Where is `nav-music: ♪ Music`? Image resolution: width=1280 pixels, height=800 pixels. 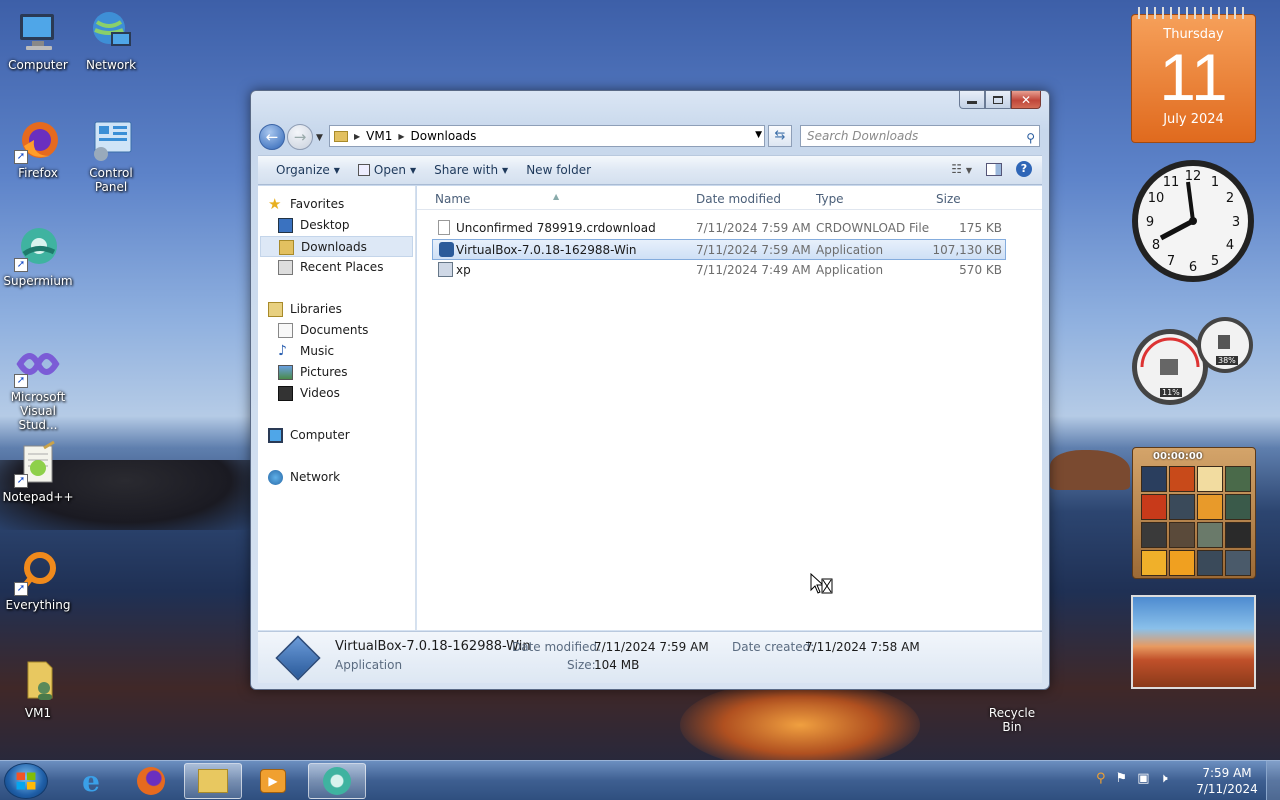
nav-music: ♪ Music is located at coordinates (336, 351).